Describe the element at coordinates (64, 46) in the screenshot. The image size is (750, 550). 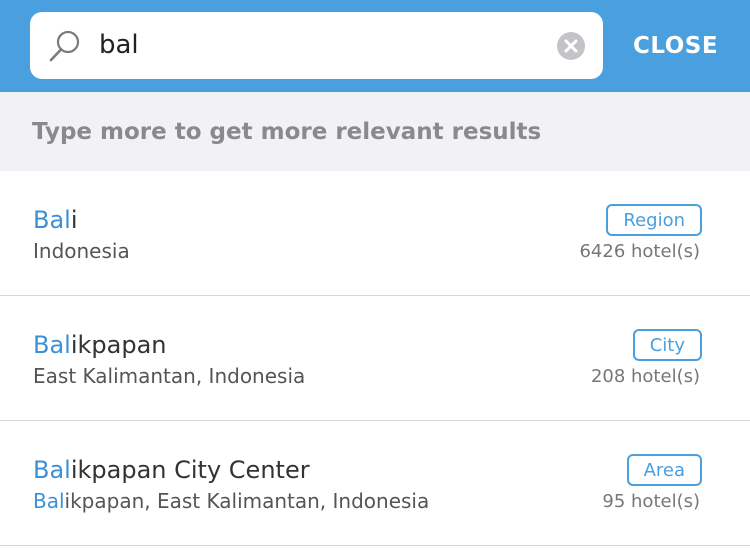
I see `search-icon` at that location.